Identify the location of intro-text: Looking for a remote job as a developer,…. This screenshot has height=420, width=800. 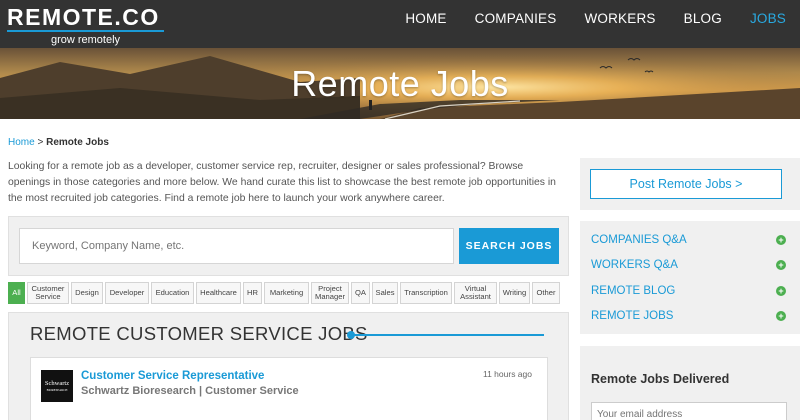
(282, 182).